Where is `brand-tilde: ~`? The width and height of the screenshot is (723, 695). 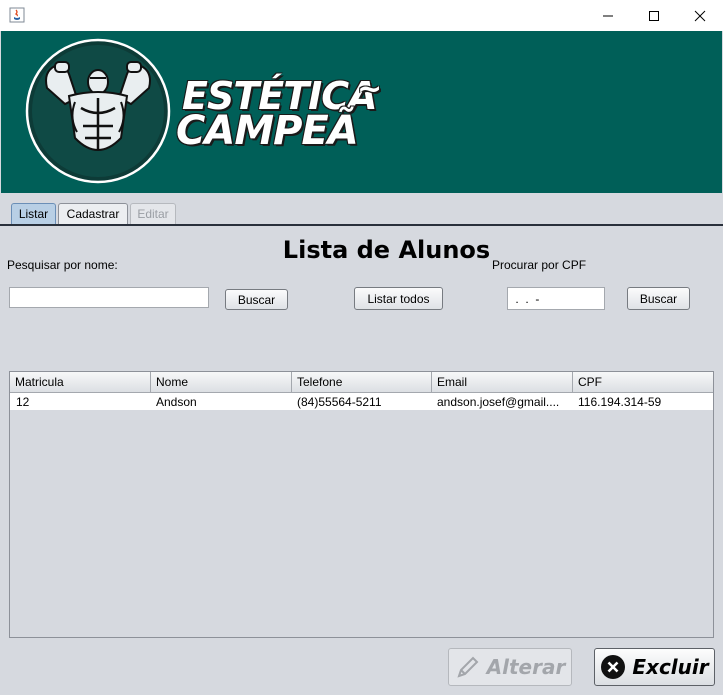 brand-tilde: ~ is located at coordinates (369, 89).